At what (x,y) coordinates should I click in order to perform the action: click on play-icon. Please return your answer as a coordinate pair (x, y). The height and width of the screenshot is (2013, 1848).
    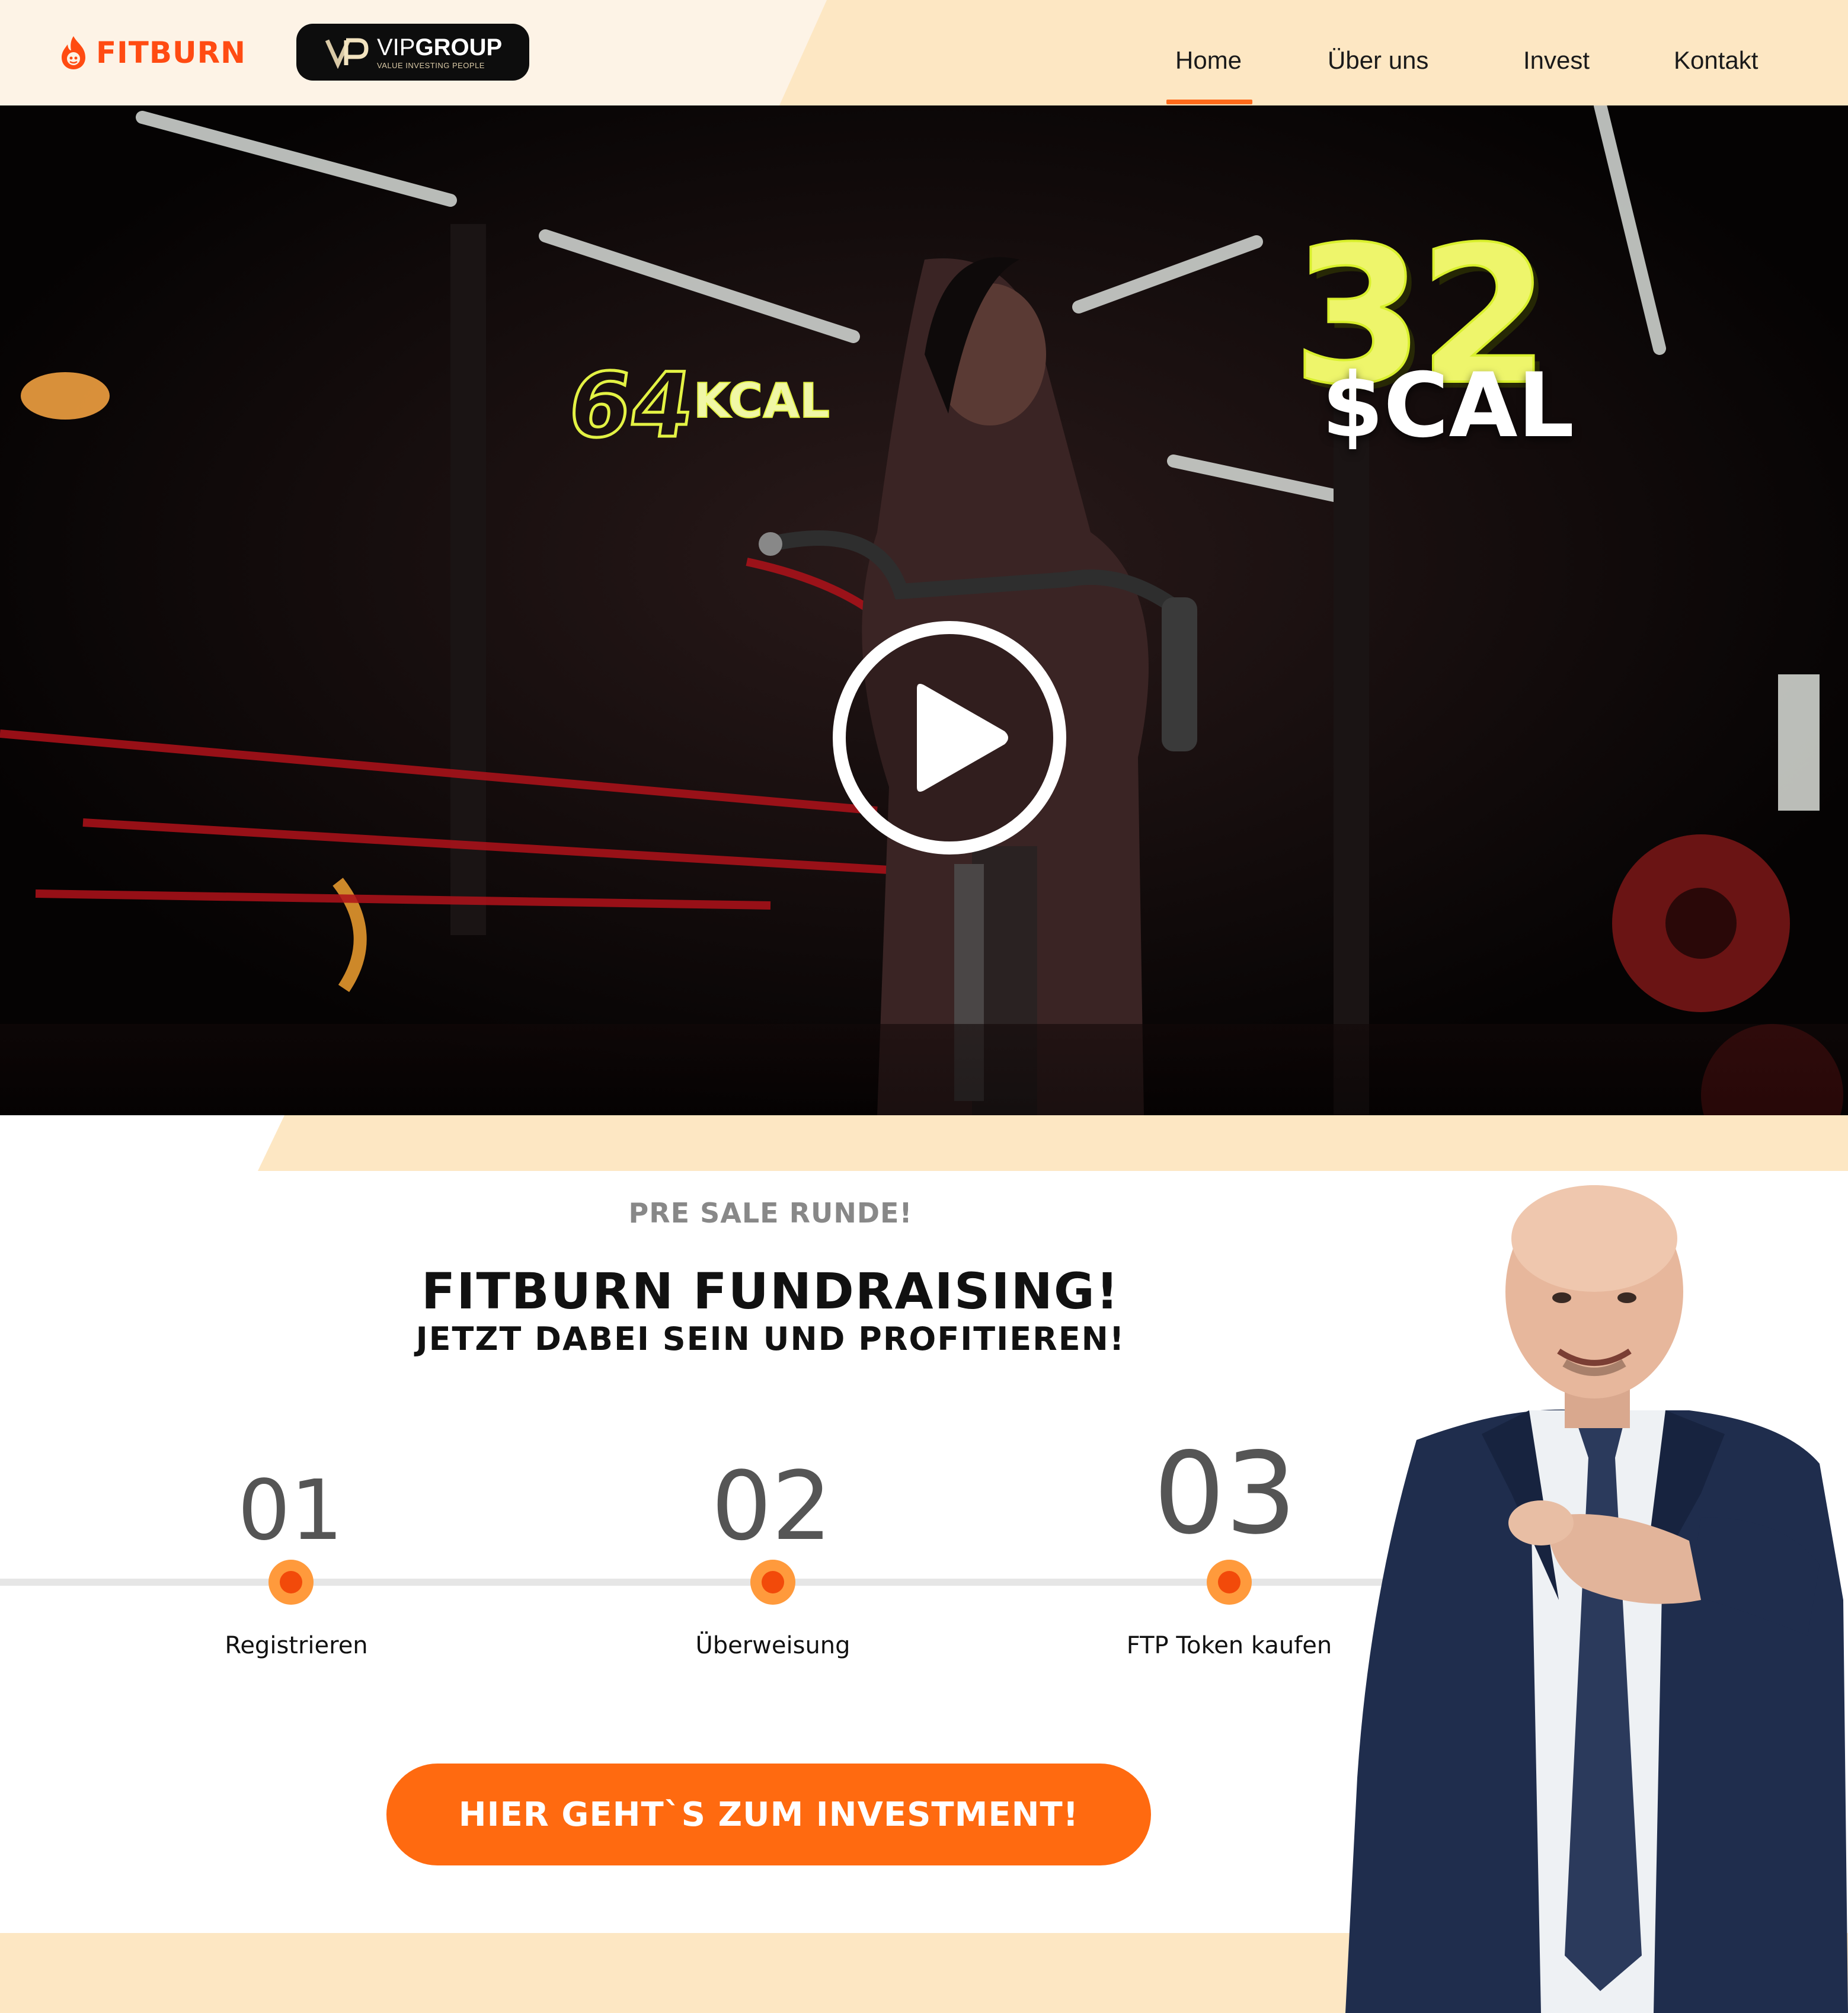
    Looking at the image, I should click on (962, 738).